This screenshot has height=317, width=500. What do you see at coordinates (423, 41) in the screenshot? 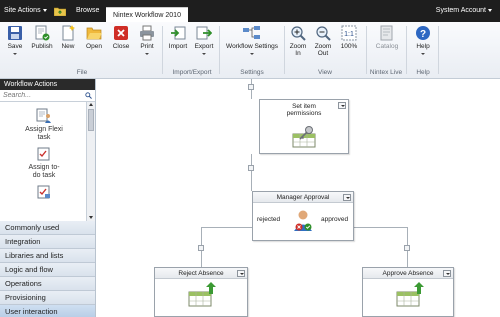
I see `help-button: ? Help` at bounding box center [423, 41].